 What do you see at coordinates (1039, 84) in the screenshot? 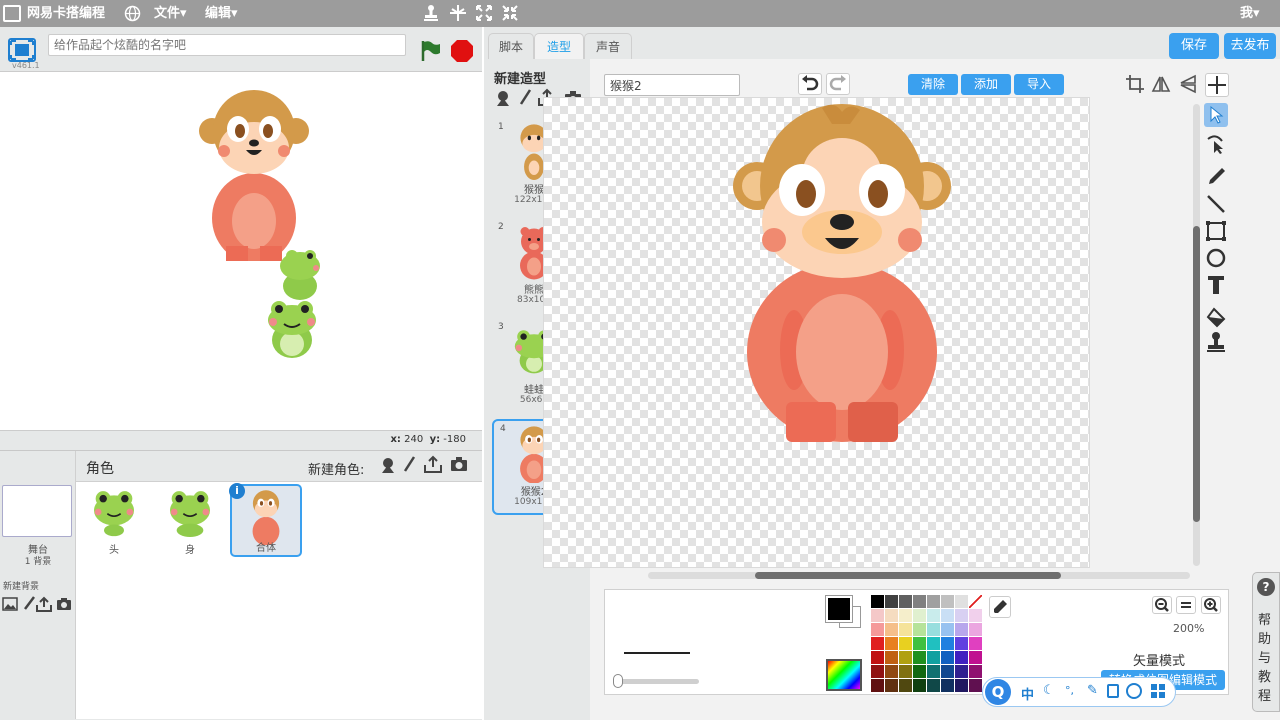
I see `import-button: 导入` at bounding box center [1039, 84].